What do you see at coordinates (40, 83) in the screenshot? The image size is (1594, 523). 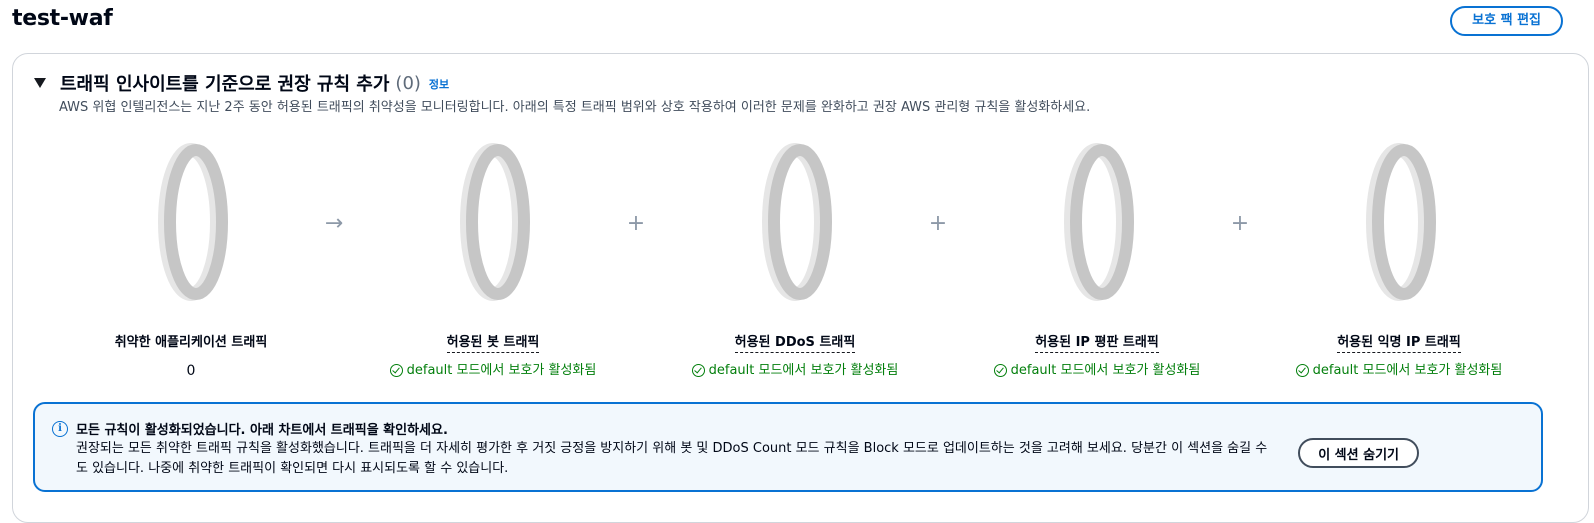 I see `caret-down-icon` at bounding box center [40, 83].